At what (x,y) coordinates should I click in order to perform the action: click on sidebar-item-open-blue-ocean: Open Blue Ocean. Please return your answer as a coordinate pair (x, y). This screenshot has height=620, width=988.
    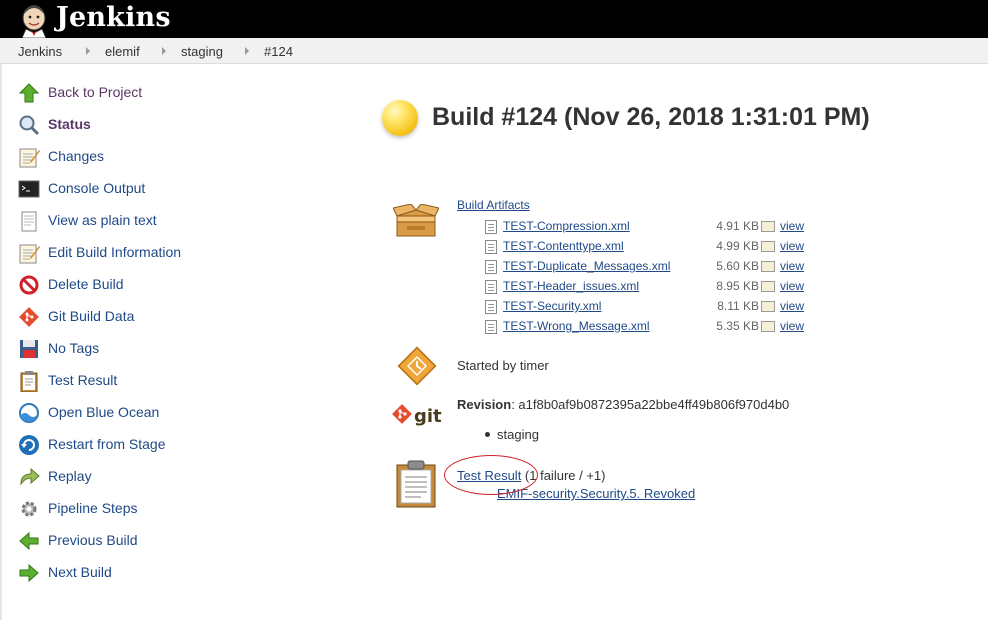
    Looking at the image, I should click on (88, 413).